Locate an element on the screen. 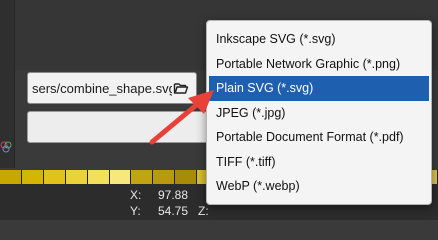  x-coordinate-value: 97.88 is located at coordinates (172, 195).